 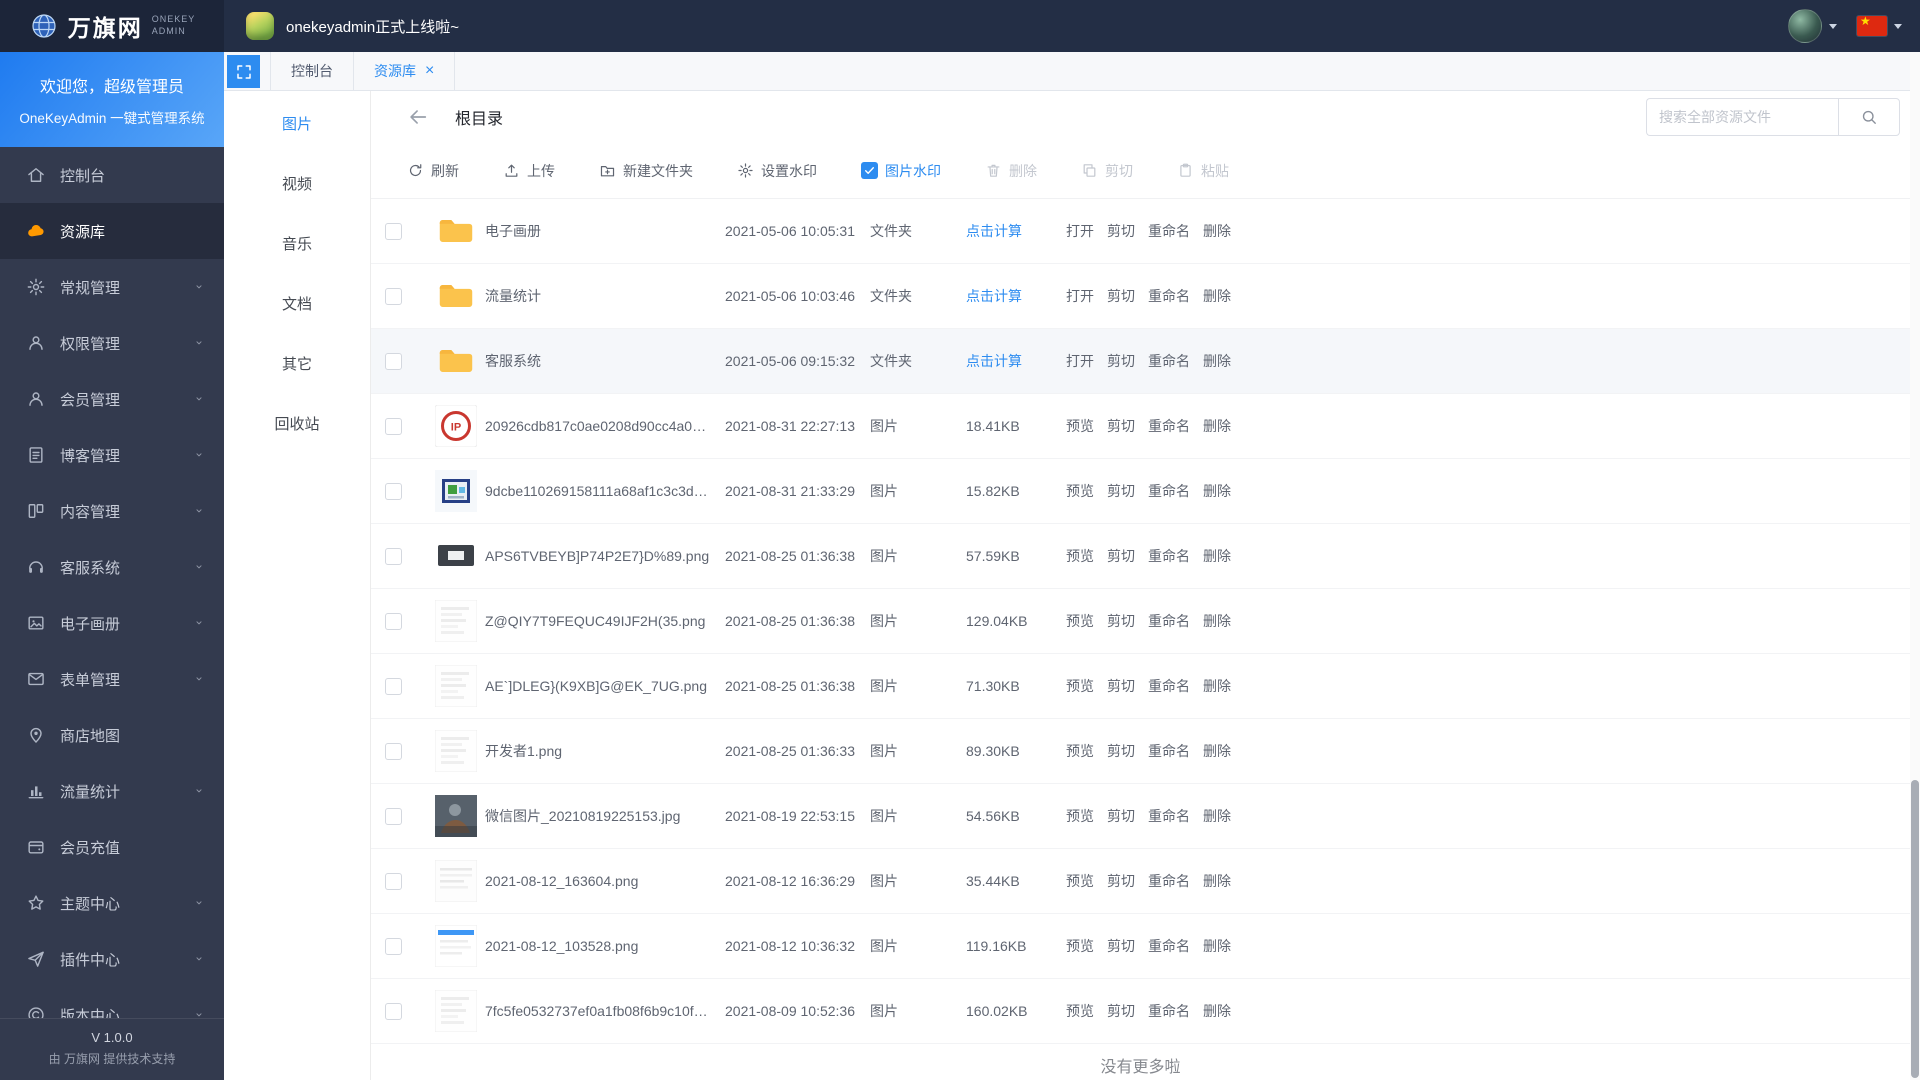 I want to click on language-menu, so click(x=1879, y=25).